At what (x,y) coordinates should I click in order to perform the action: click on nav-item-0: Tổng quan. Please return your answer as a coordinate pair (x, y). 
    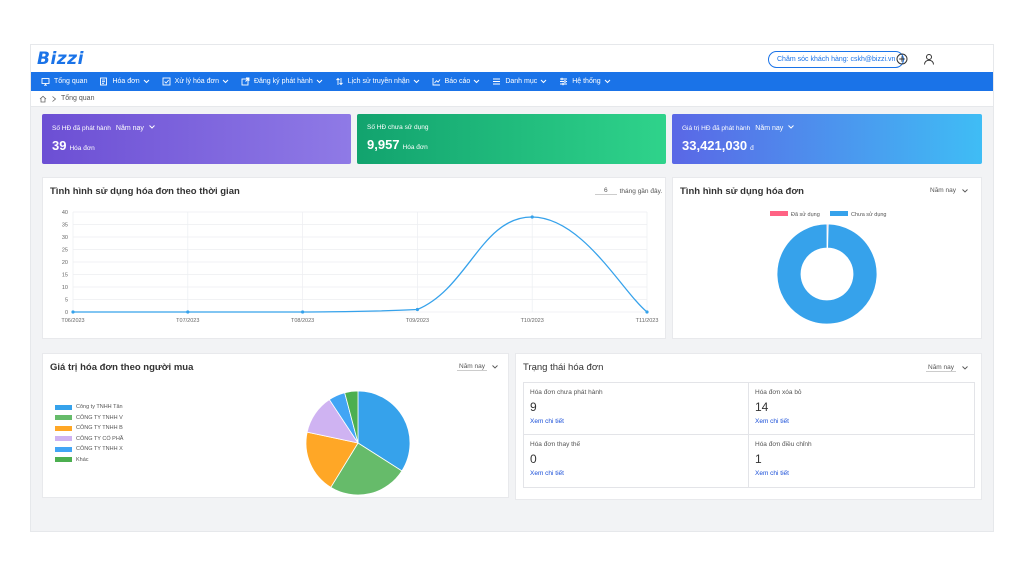
    Looking at the image, I should click on (64, 81).